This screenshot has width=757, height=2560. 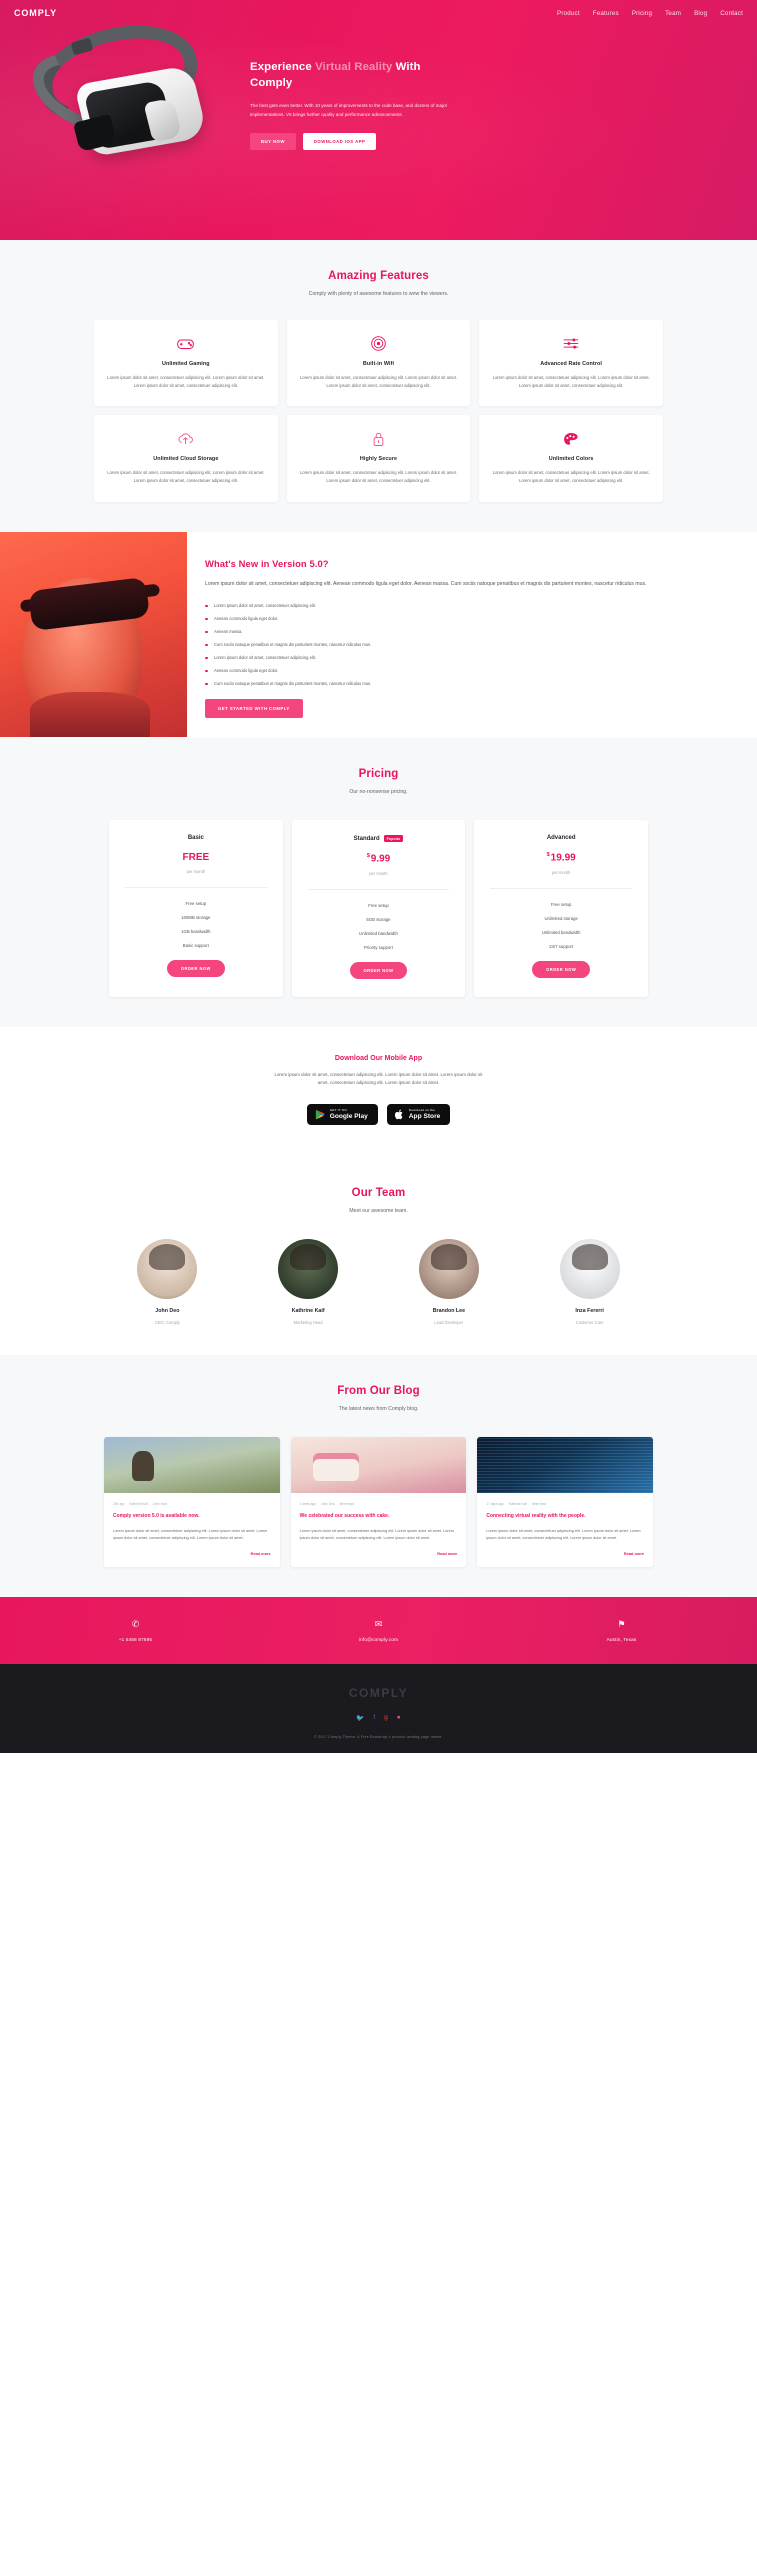 I want to click on post-time: 1 week ago, so click(x=307, y=1504).